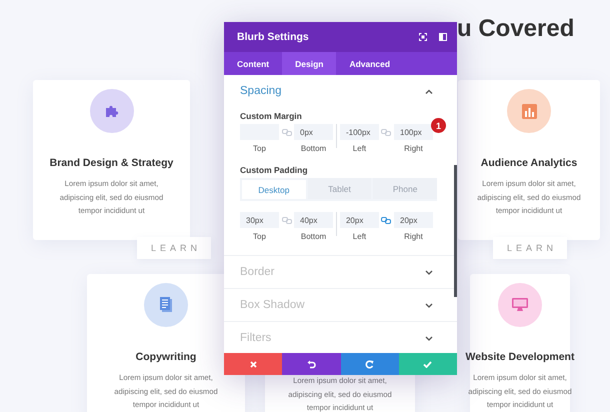  Describe the element at coordinates (261, 91) in the screenshot. I see `section-title: Spacing` at that location.